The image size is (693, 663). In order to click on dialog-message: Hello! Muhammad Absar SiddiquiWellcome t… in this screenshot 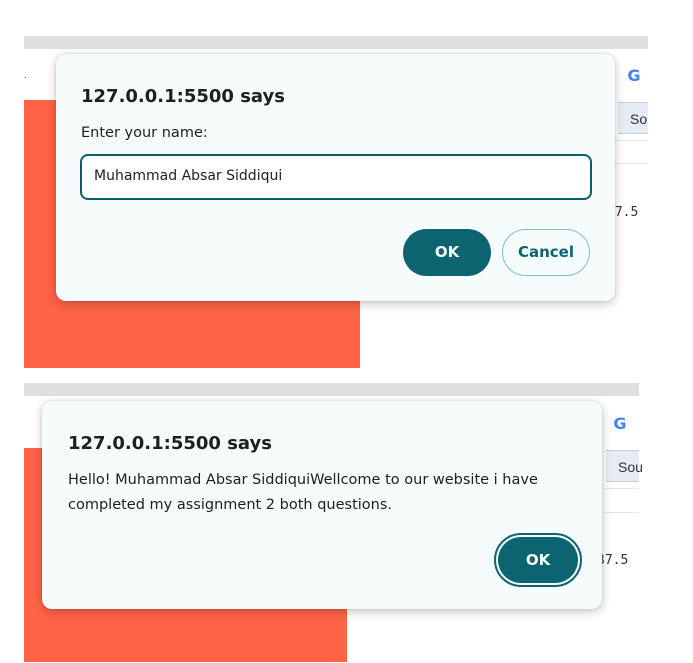, I will do `click(303, 492)`.